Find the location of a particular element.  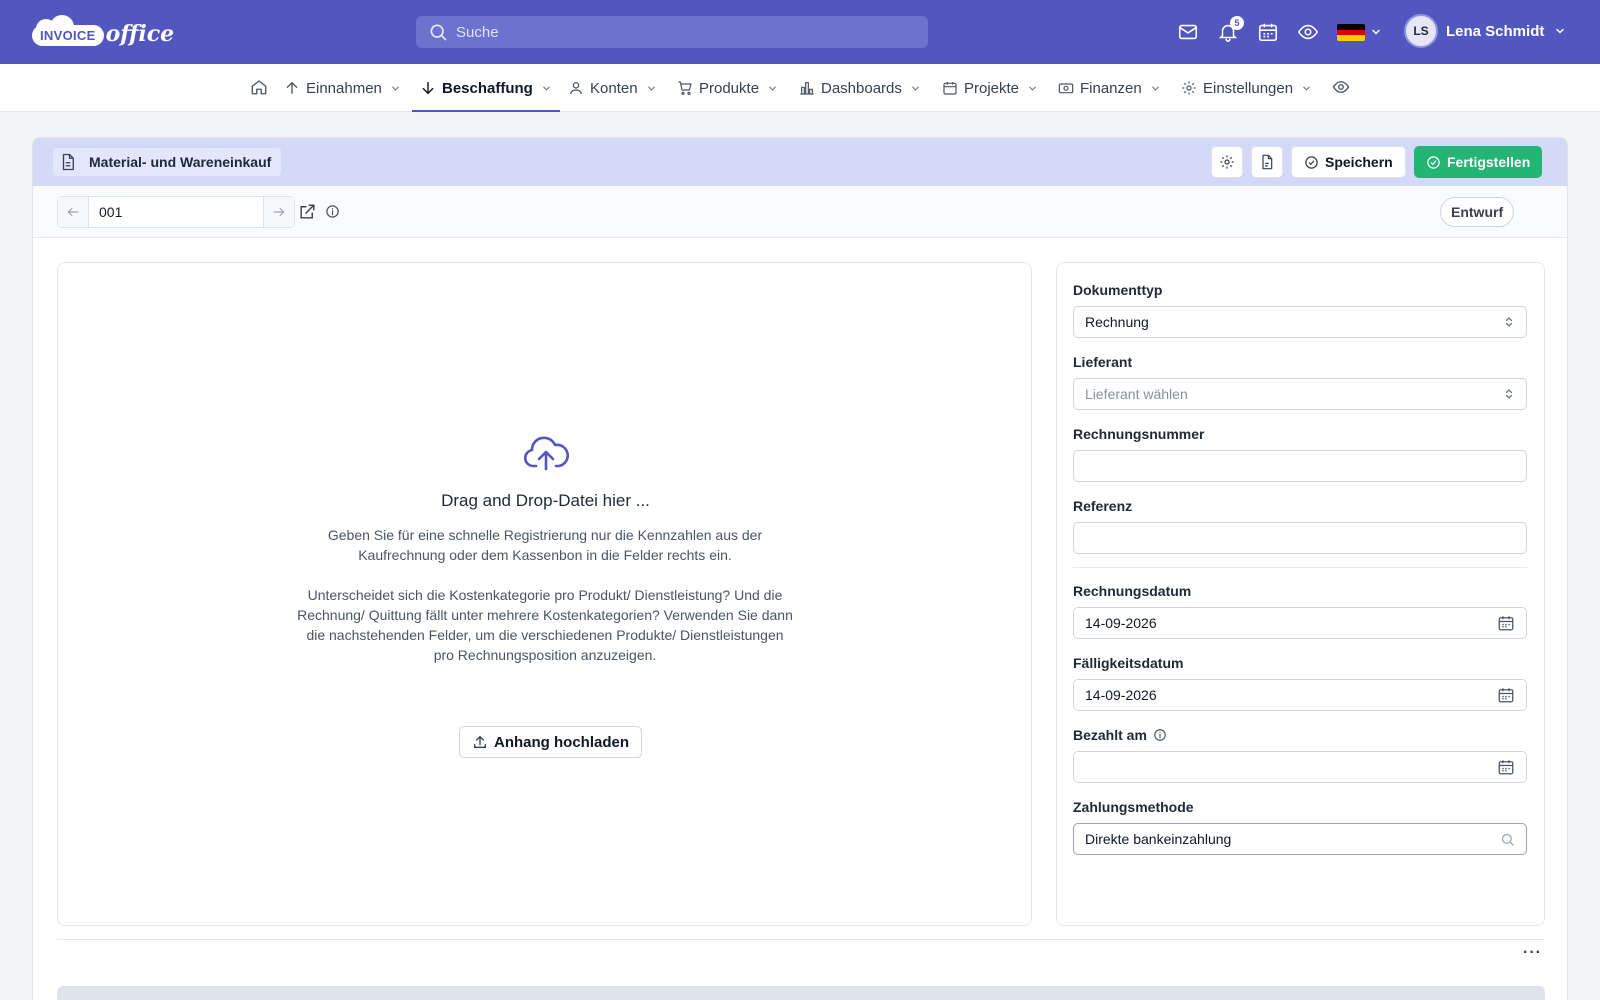

arrow-left-icon is located at coordinates (73, 212).